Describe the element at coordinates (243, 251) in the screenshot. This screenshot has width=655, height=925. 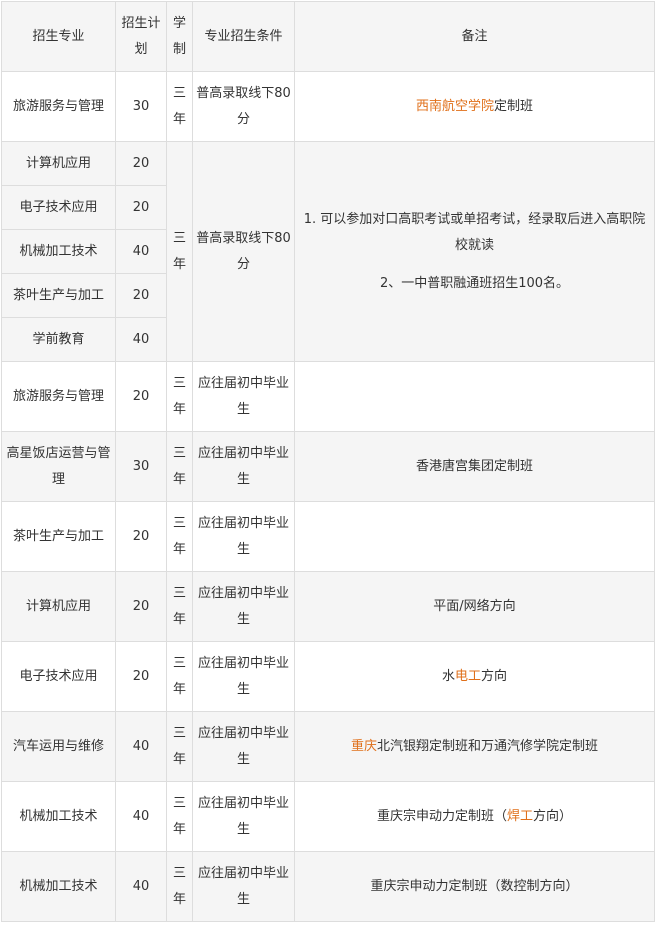
I see `merged-condition-cell: 普高录取线下80分` at that location.